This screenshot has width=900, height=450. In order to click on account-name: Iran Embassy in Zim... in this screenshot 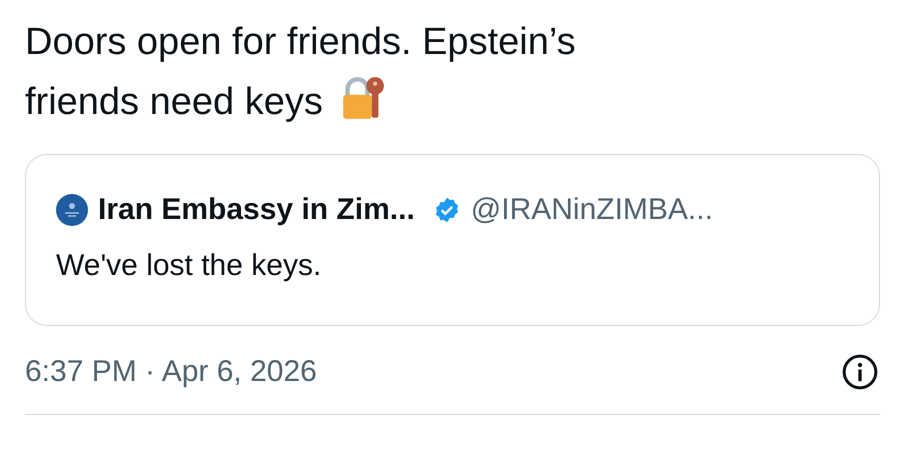, I will do `click(256, 210)`.